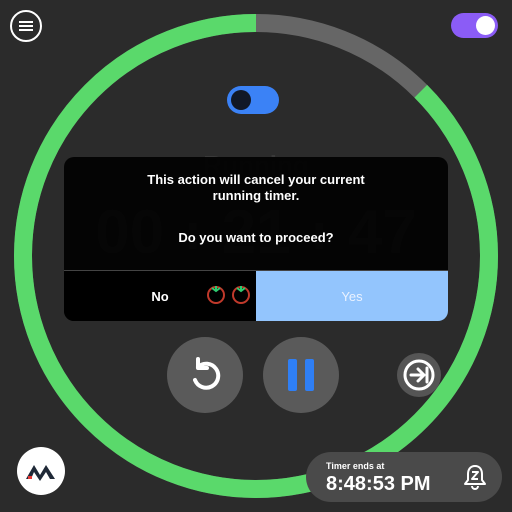  I want to click on app-logo-icon, so click(40, 473).